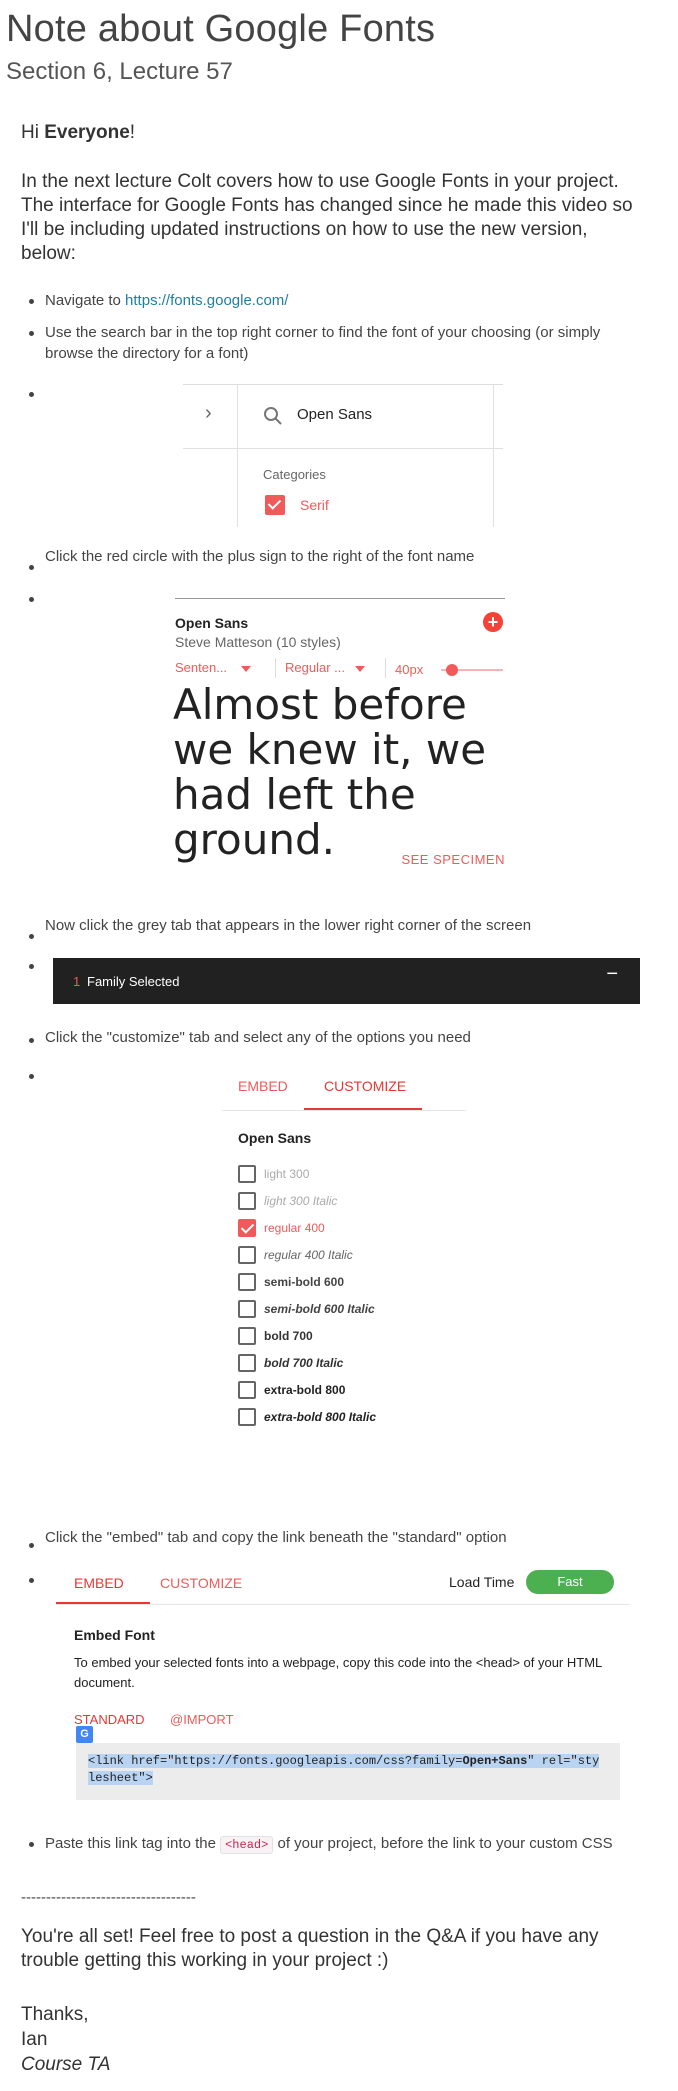 Image resolution: width=678 pixels, height=2091 pixels. I want to click on step-navigate-text: Navigate to, so click(85, 300).